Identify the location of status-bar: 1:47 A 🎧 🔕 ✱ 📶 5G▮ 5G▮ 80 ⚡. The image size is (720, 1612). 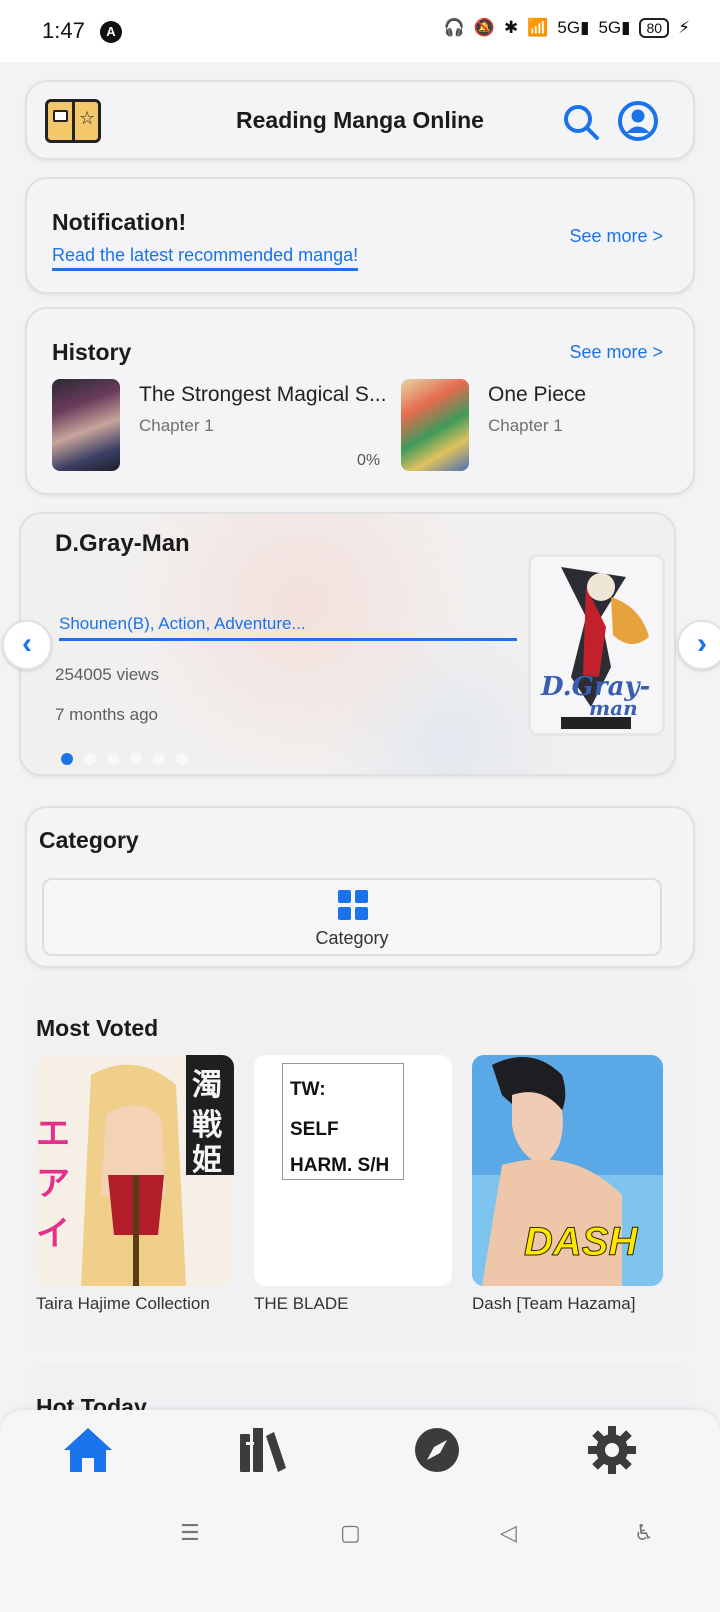
(360, 31).